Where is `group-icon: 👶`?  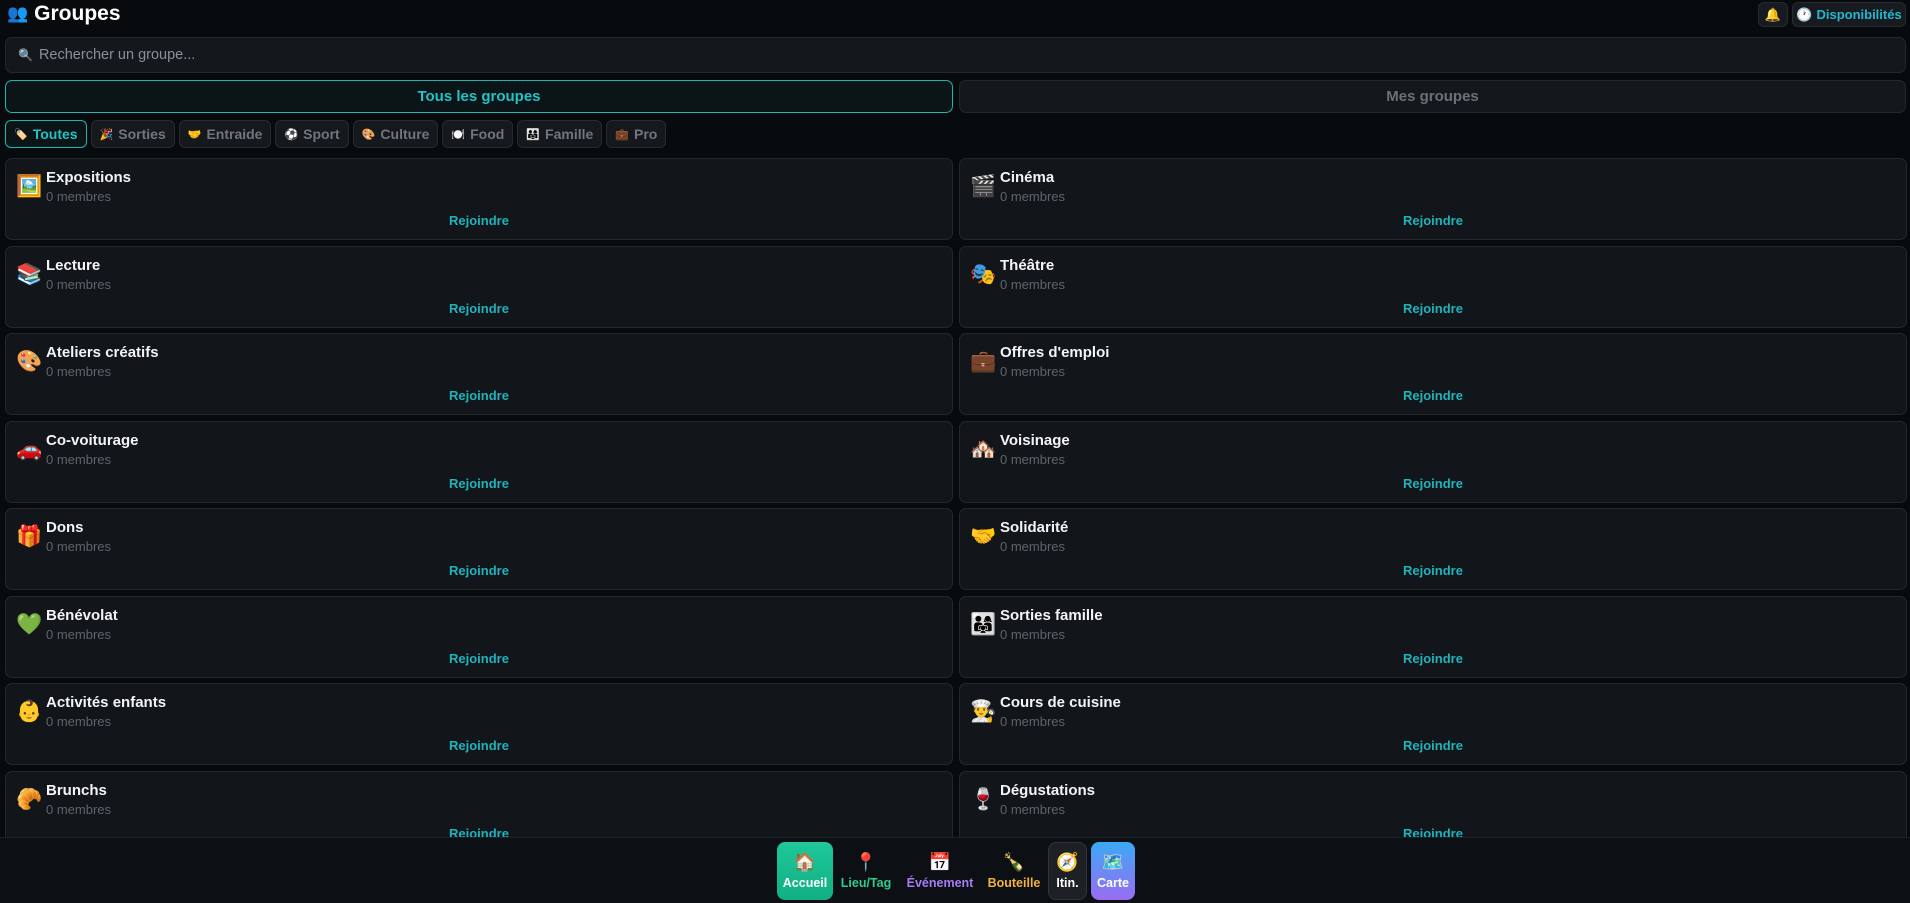
group-icon: 👶 is located at coordinates (29, 711).